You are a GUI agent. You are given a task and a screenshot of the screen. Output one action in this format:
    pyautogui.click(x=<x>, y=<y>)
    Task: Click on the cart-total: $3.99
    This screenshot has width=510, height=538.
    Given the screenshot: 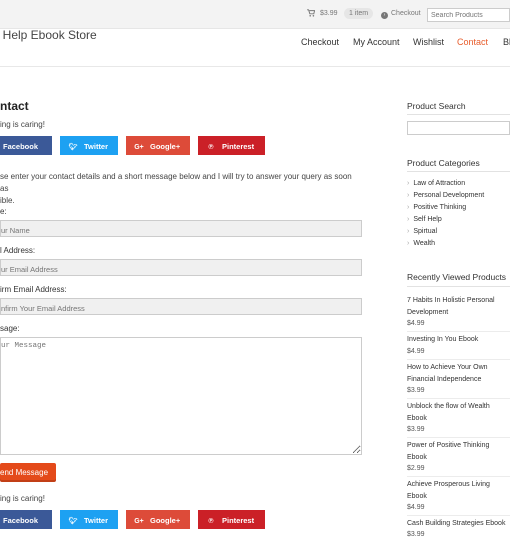 What is the action you would take?
    pyautogui.click(x=329, y=13)
    